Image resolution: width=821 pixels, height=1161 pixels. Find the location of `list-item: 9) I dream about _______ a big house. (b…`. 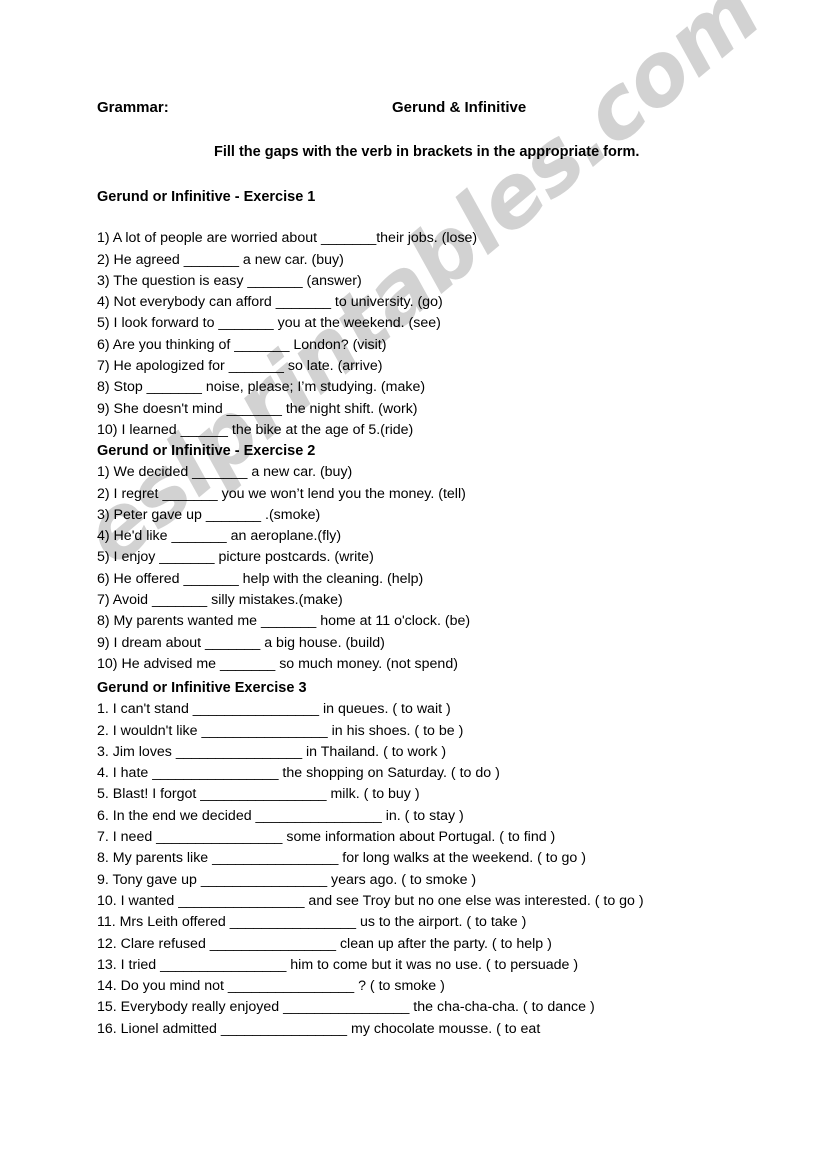

list-item: 9) I dream about _______ a big house. (b… is located at coordinates (241, 642).